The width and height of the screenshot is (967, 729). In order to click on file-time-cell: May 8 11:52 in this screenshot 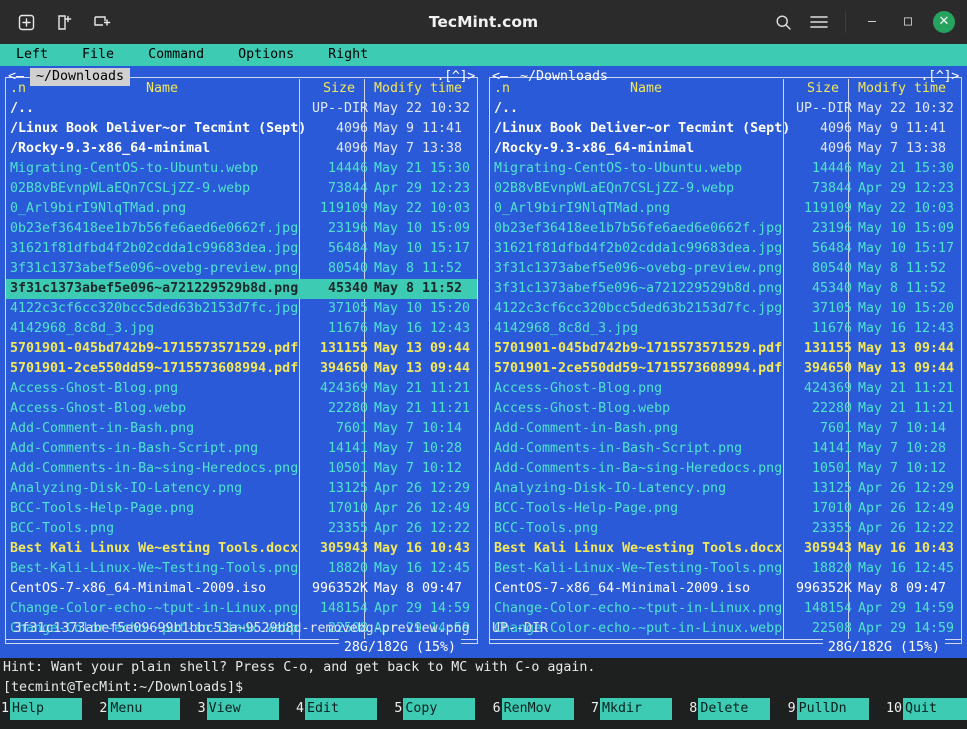, I will do `click(418, 268)`.